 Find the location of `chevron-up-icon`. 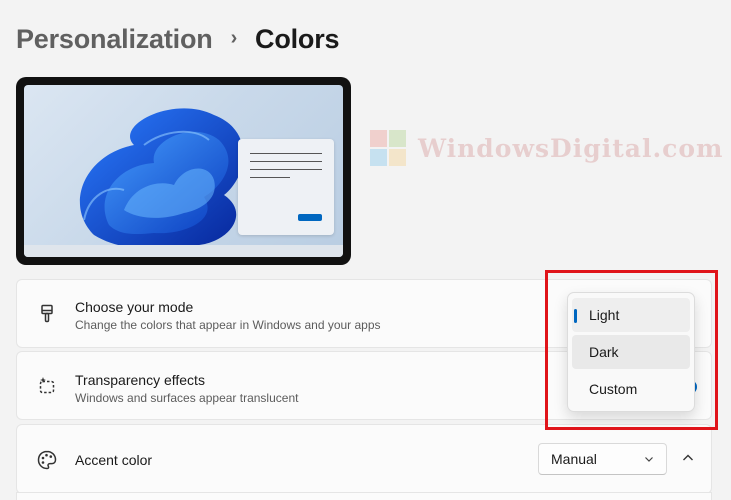

chevron-up-icon is located at coordinates (688, 457).